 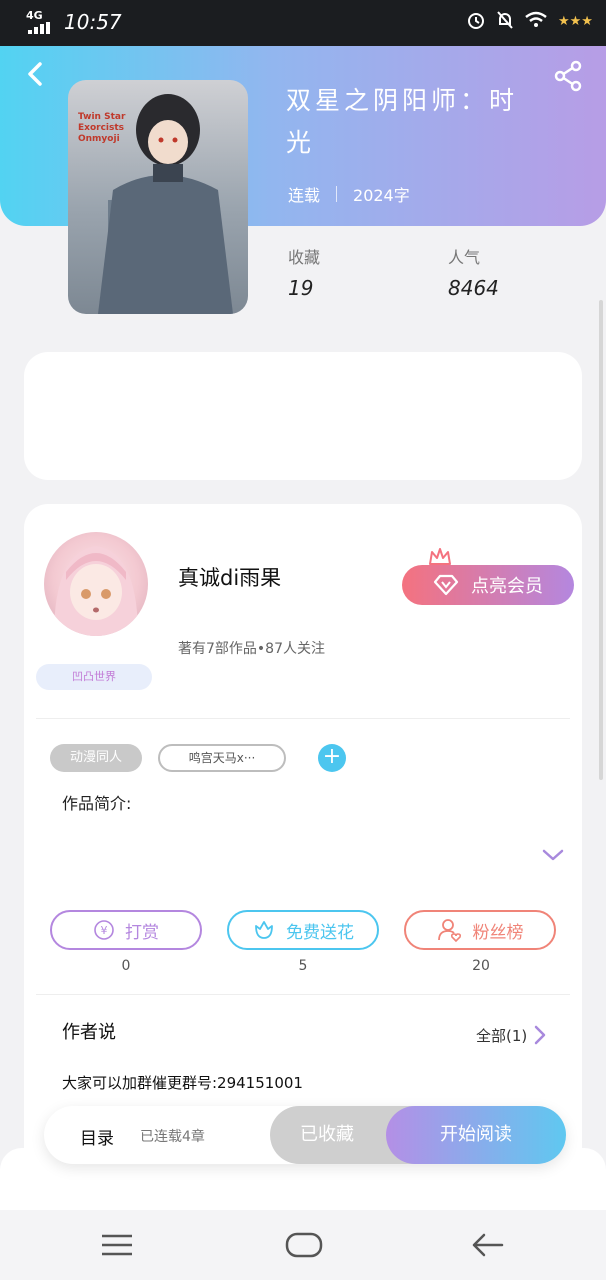 I want to click on tip-count: 0, so click(x=126, y=966).